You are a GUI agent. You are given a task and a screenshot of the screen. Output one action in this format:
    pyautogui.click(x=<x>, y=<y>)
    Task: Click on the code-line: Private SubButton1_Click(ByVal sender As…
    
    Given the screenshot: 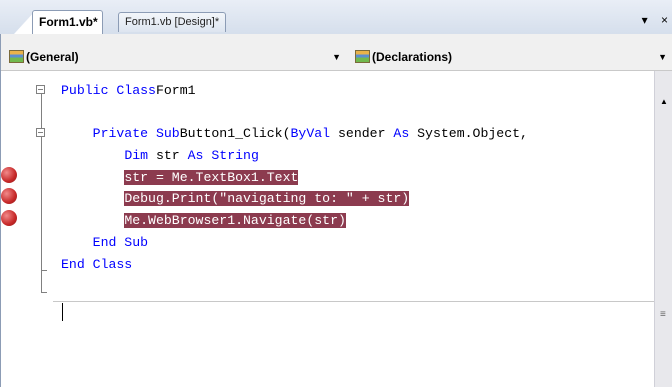 What is the action you would take?
    pyautogui.click(x=294, y=134)
    